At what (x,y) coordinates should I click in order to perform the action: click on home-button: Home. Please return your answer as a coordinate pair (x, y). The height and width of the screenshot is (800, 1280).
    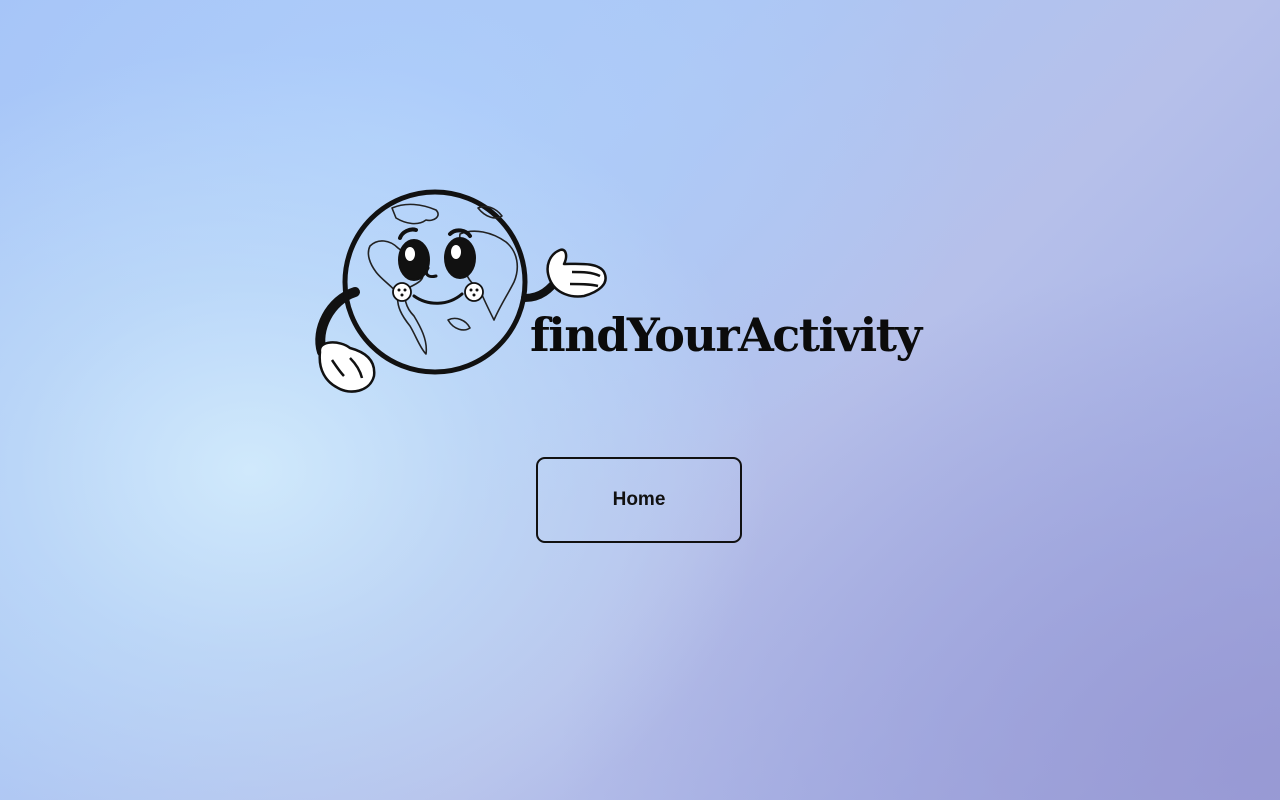
    Looking at the image, I should click on (639, 500).